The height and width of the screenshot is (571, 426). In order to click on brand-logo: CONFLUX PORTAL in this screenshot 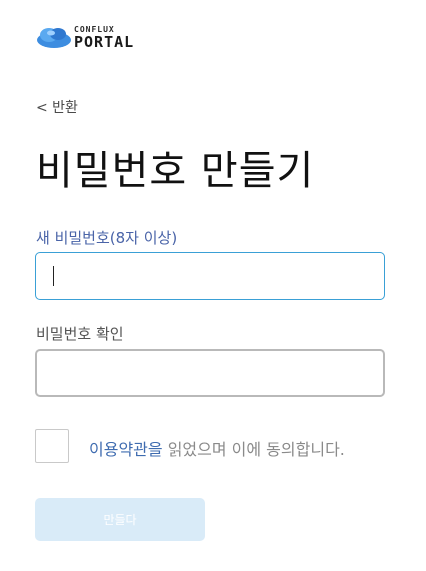, I will do `click(85, 38)`.